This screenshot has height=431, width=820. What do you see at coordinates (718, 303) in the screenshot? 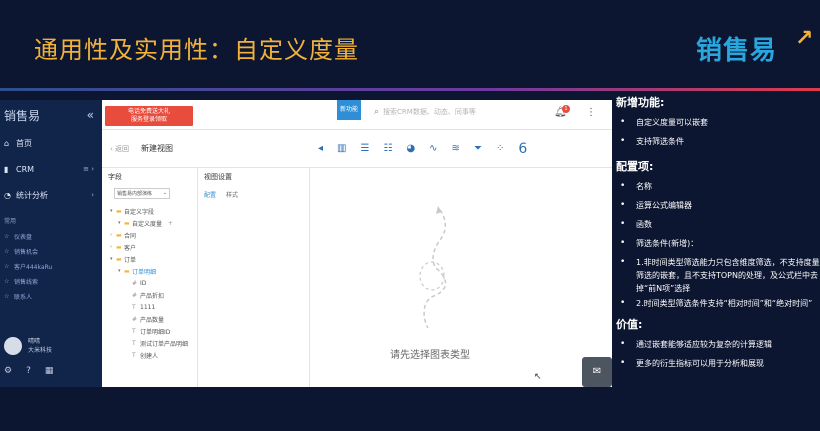
I see `config-item: 2.时间类型筛选条件支持“相对时间”和“绝对时间”` at bounding box center [718, 303].